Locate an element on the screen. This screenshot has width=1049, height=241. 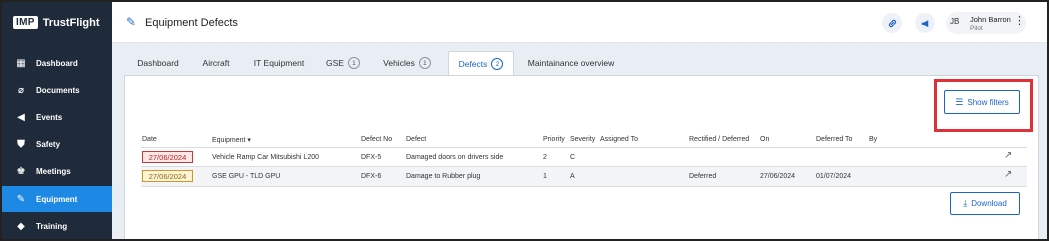
cell-rectified-deferred: Deferred is located at coordinates (703, 176).